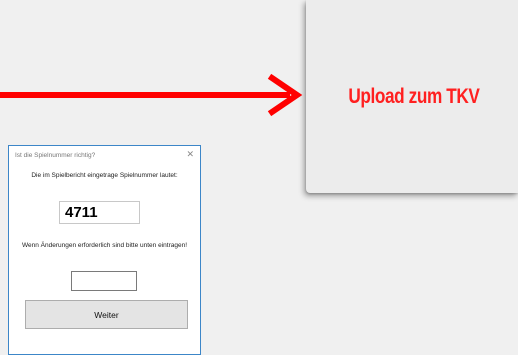  Describe the element at coordinates (106, 314) in the screenshot. I see `weiter-button: Weiter` at that location.